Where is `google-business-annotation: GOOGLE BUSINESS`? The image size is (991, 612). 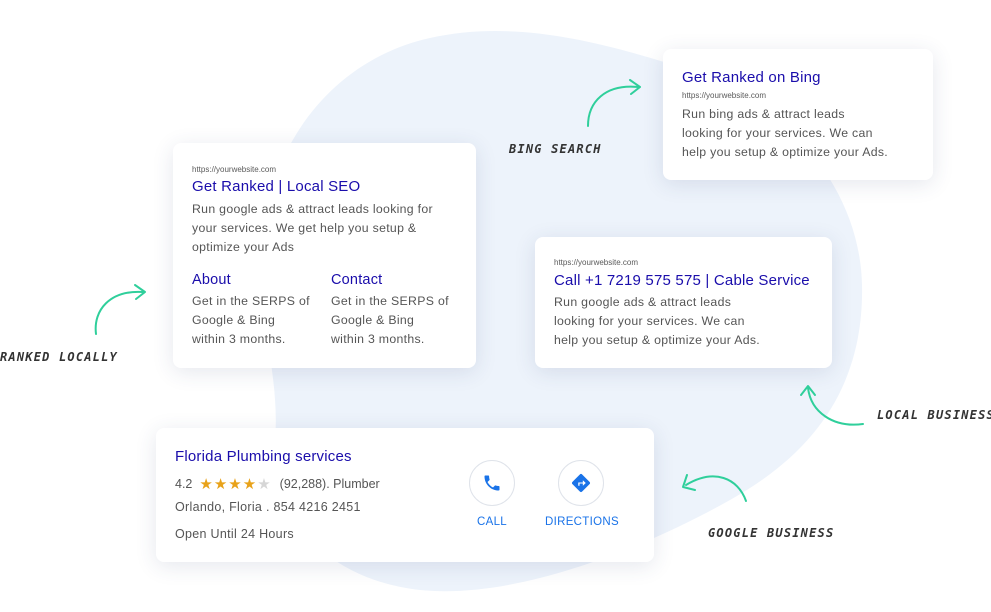
google-business-annotation: GOOGLE BUSINESS is located at coordinates (771, 533).